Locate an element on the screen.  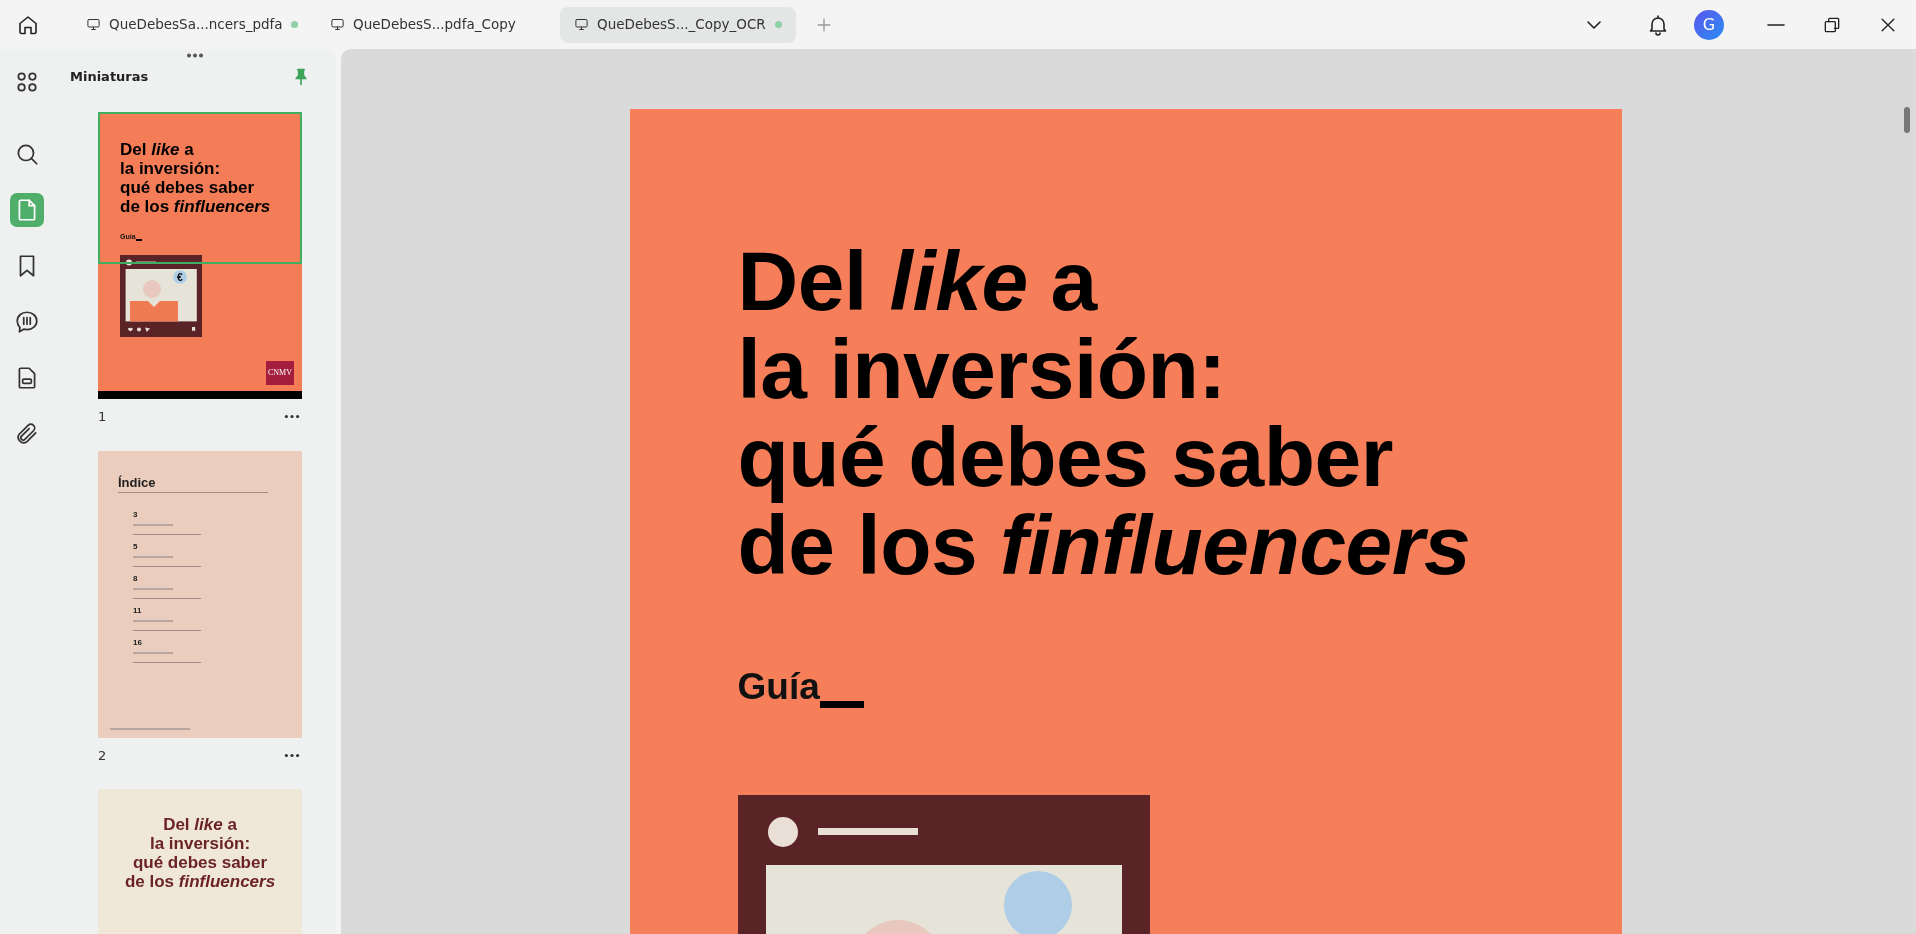
minimize-icon is located at coordinates (1776, 24).